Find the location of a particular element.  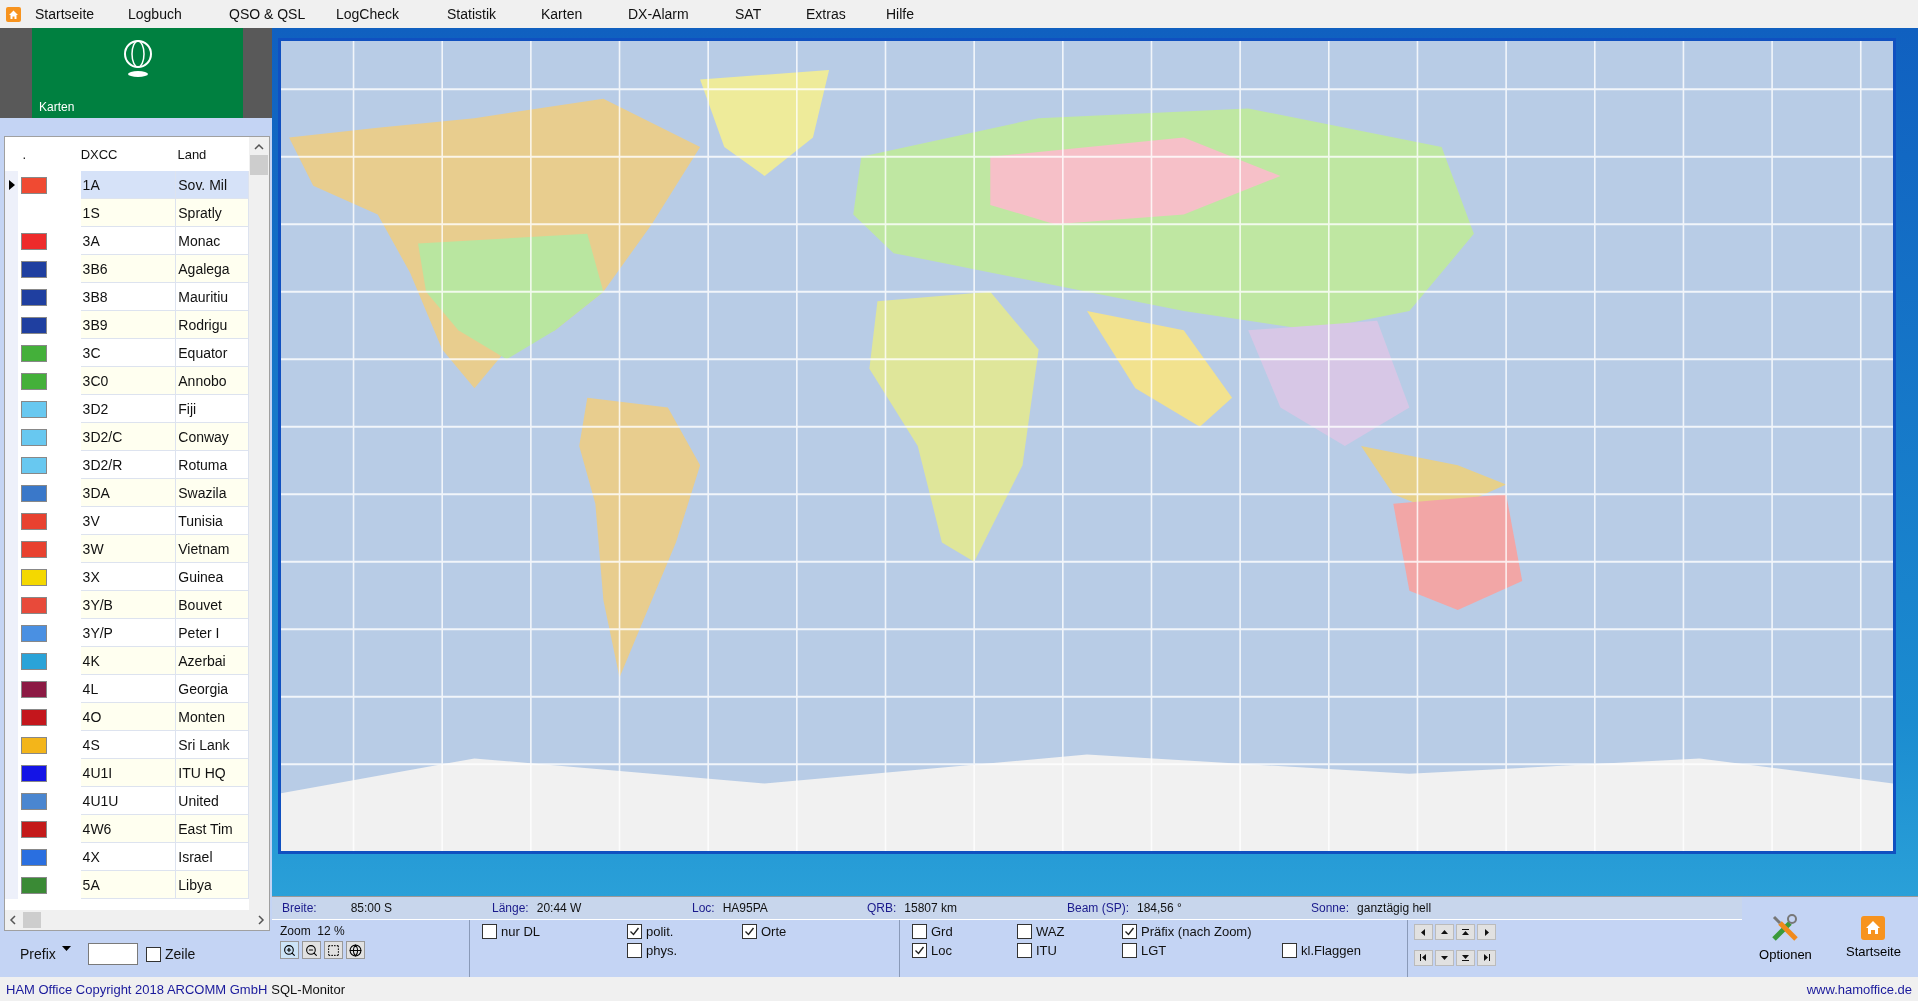

checkbox-option: Loc is located at coordinates (964, 950).